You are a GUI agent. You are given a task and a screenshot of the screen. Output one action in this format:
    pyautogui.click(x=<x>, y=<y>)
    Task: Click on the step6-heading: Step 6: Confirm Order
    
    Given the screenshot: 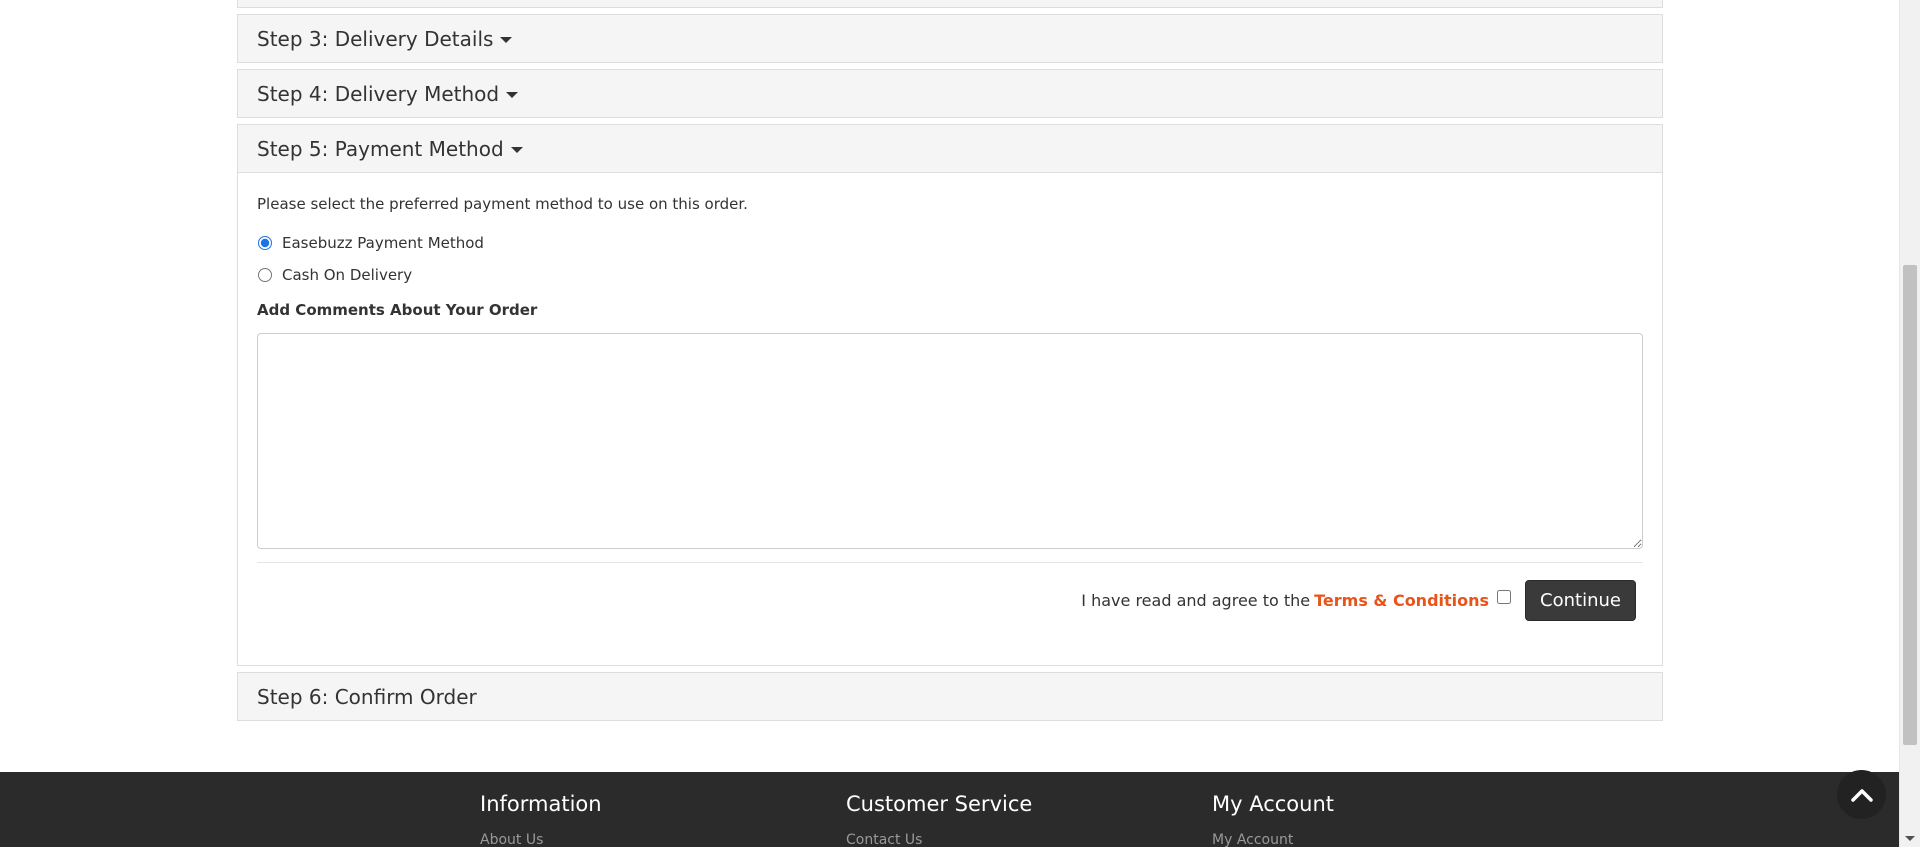 What is the action you would take?
    pyautogui.click(x=950, y=696)
    